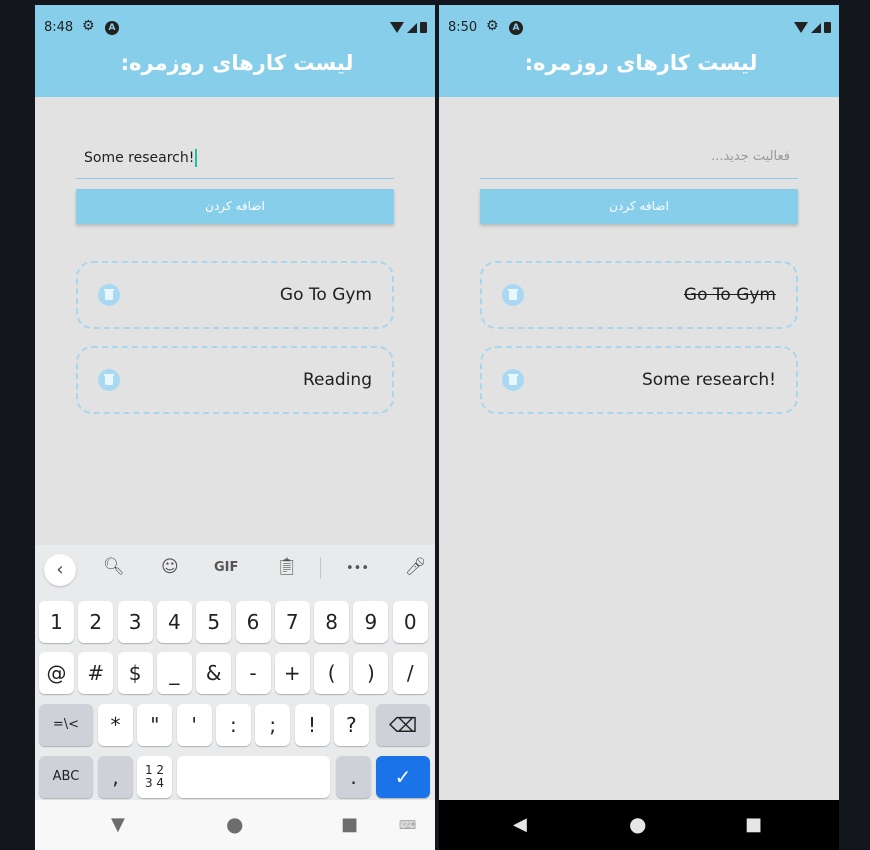 This screenshot has width=870, height=850. What do you see at coordinates (273, 725) in the screenshot?
I see `key-symbol: ;` at bounding box center [273, 725].